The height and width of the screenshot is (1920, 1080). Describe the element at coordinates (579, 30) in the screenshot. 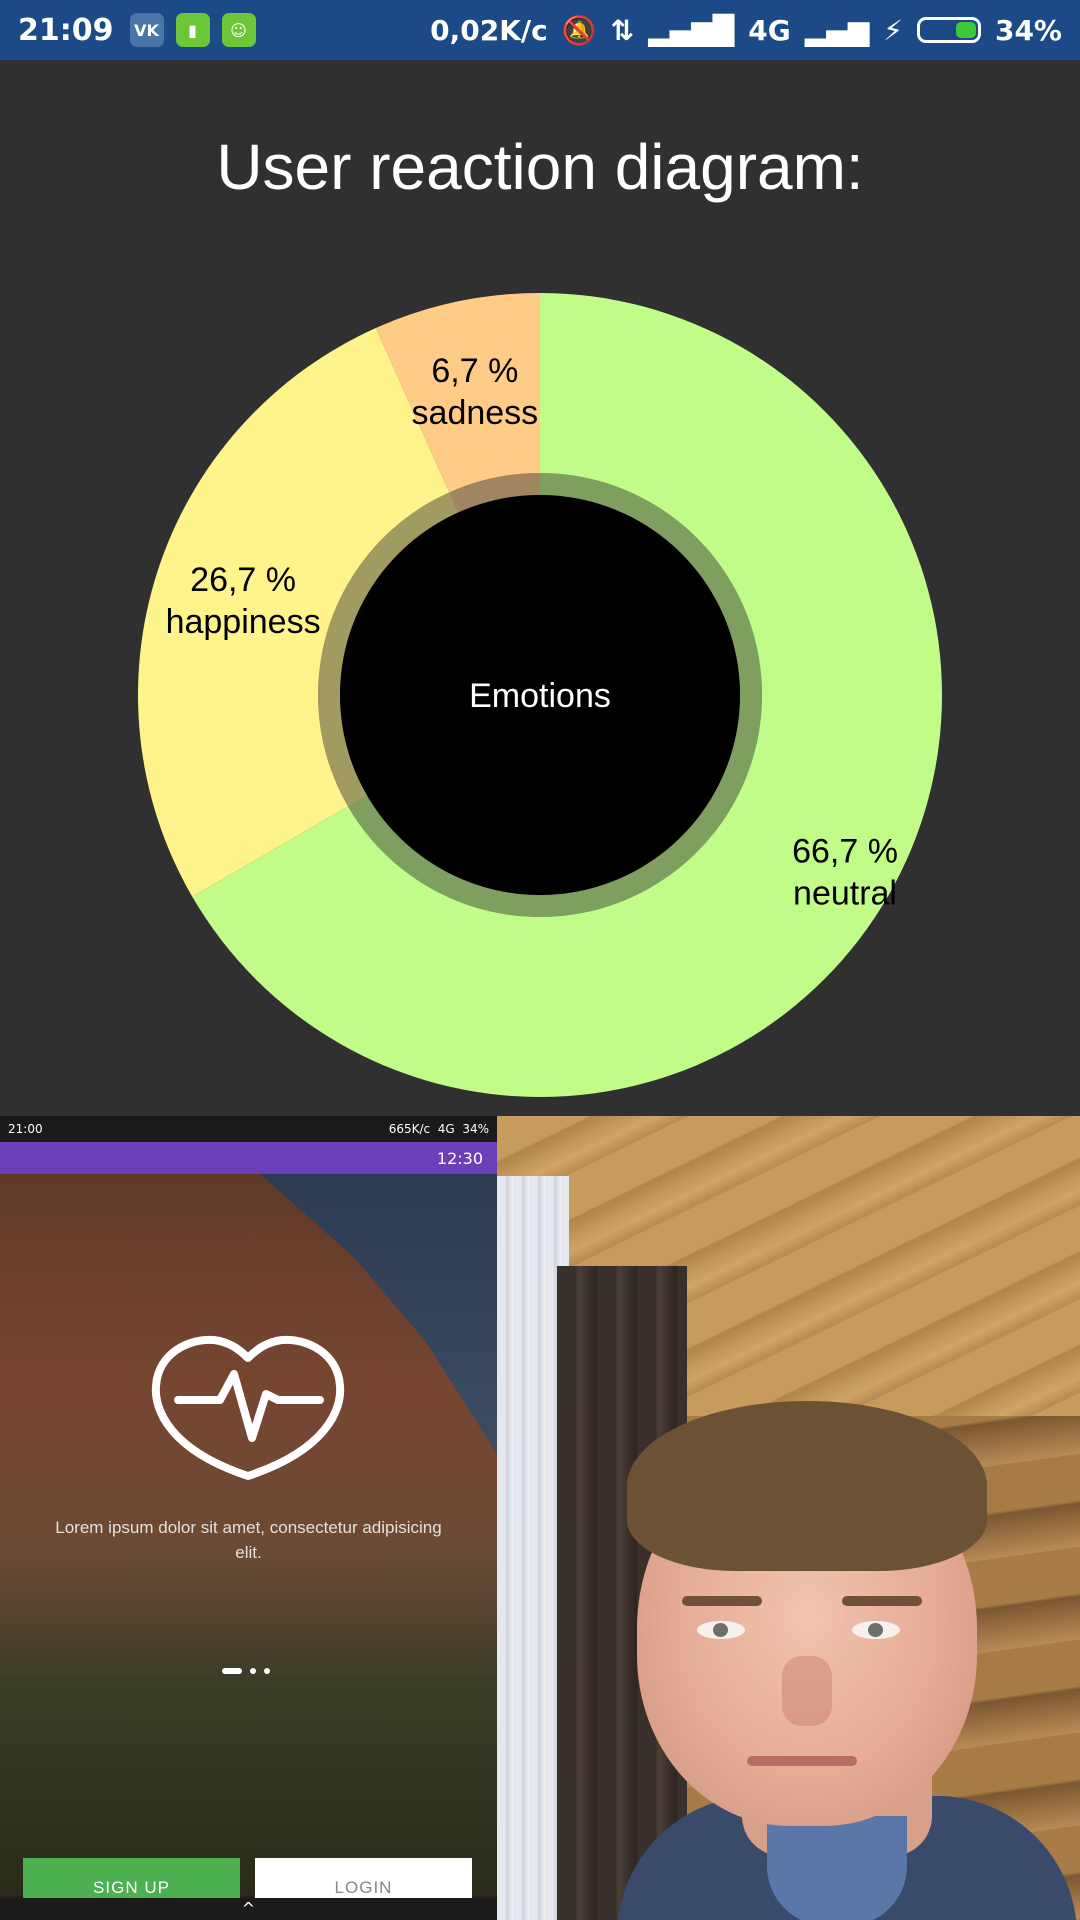

I see `mute-icon: 🔕` at that location.